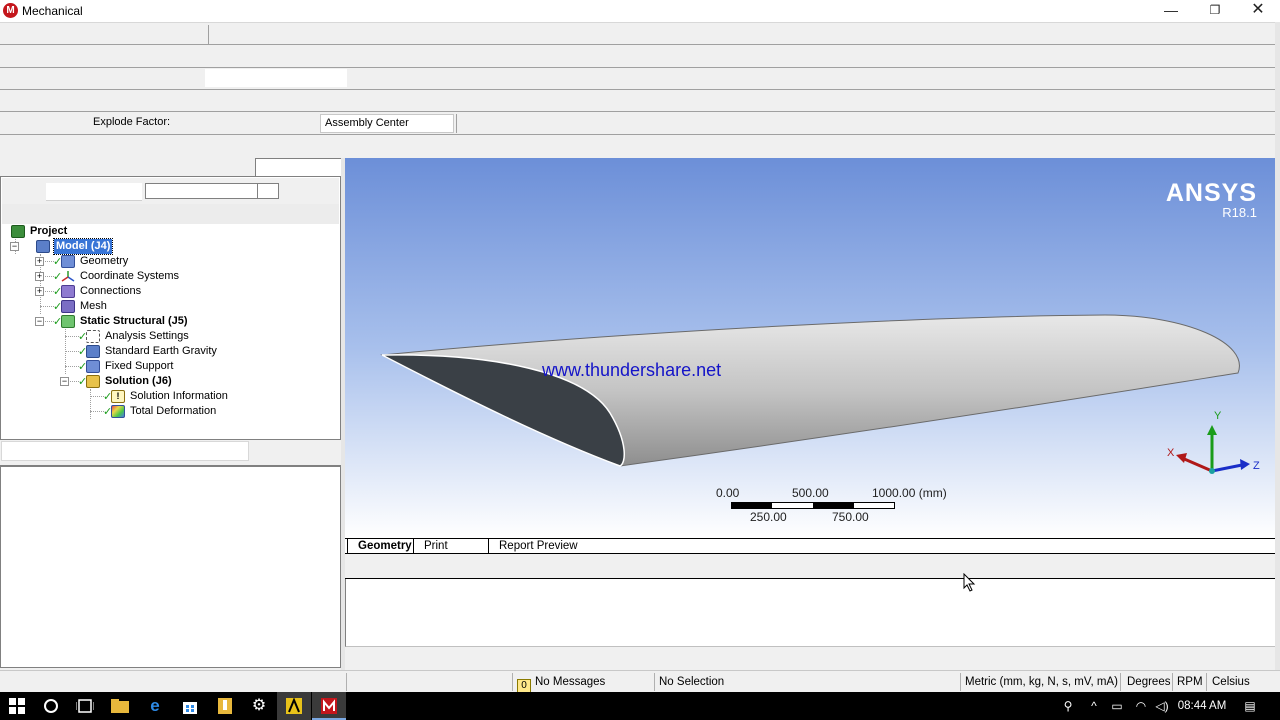  I want to click on outline-search-input, so click(212, 191).